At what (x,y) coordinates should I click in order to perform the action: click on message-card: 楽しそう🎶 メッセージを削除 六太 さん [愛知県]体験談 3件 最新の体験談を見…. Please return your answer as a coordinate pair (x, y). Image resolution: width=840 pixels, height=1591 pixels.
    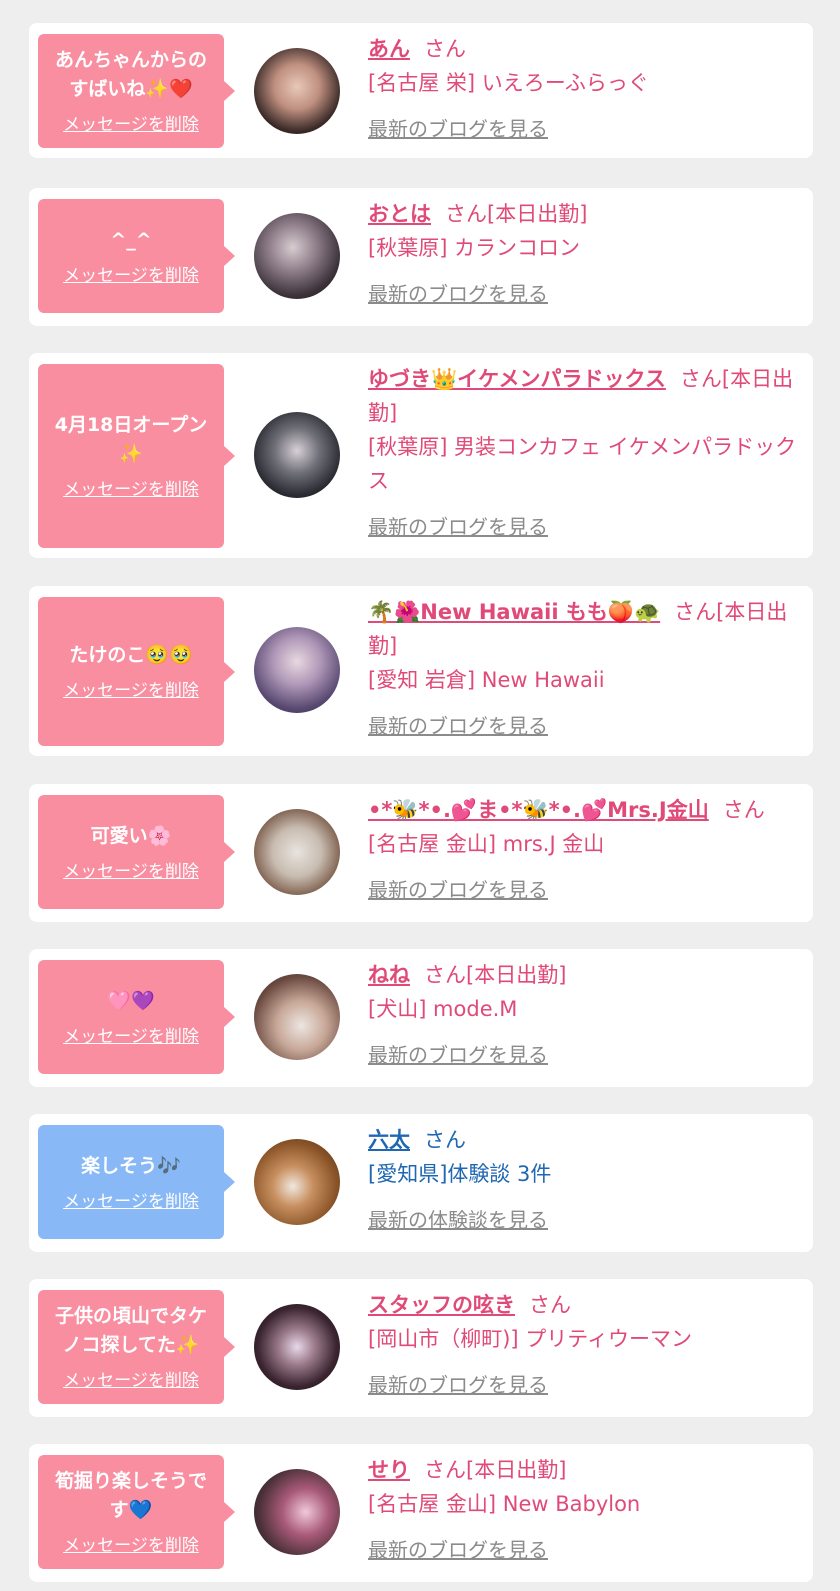
    Looking at the image, I should click on (421, 1183).